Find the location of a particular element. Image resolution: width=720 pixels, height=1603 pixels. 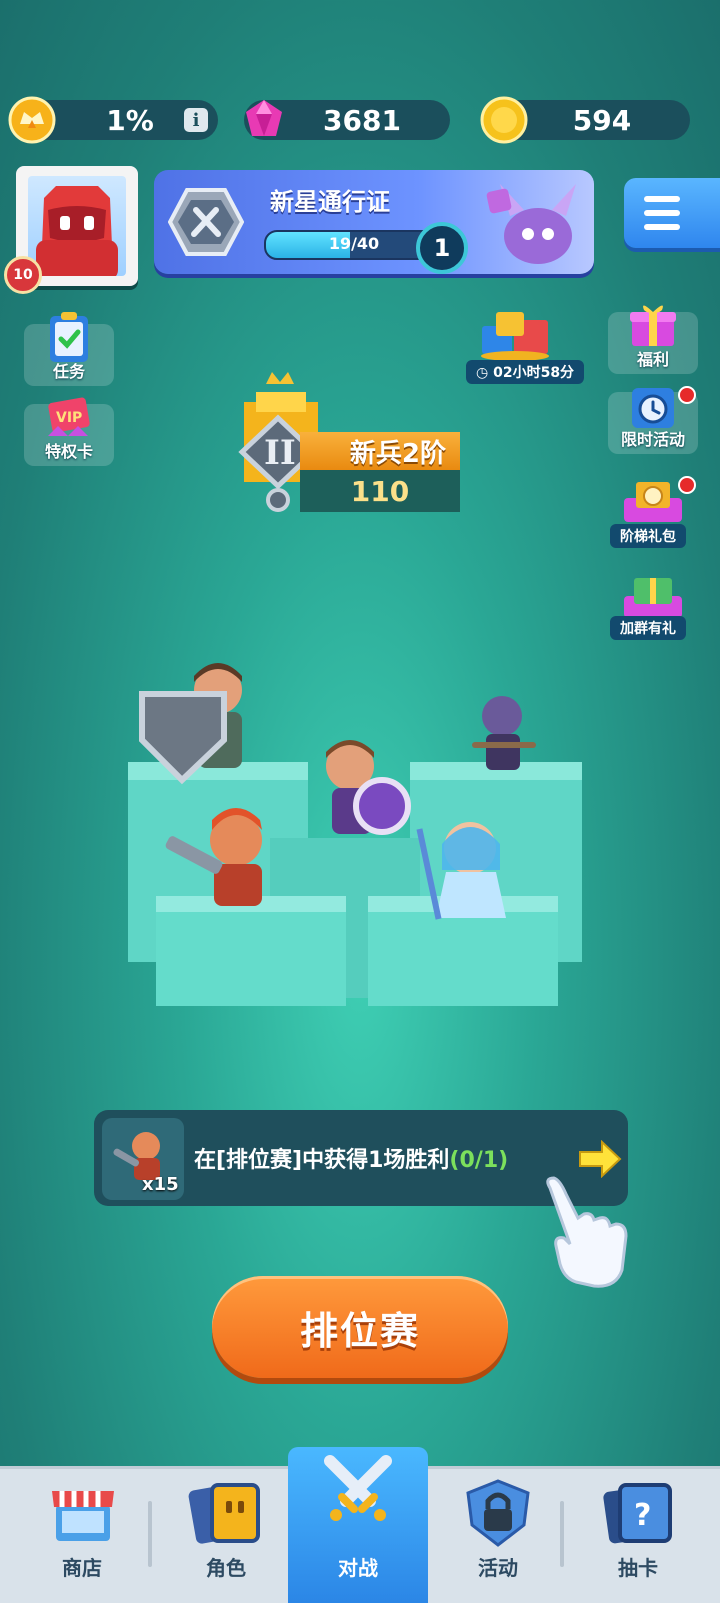

group-gift-label: 加群有礼 is located at coordinates (648, 628).